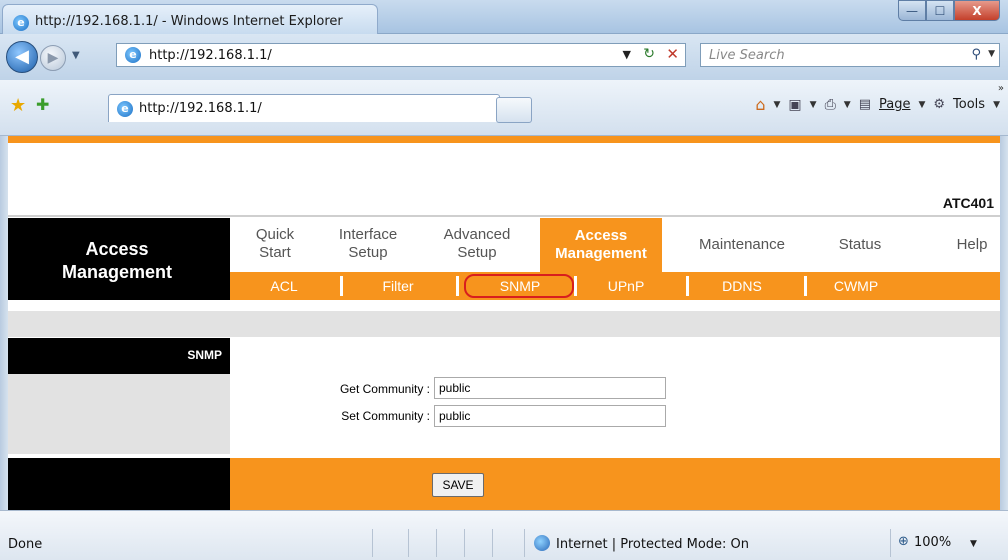  I want to click on section-title: Access Management, so click(117, 261).